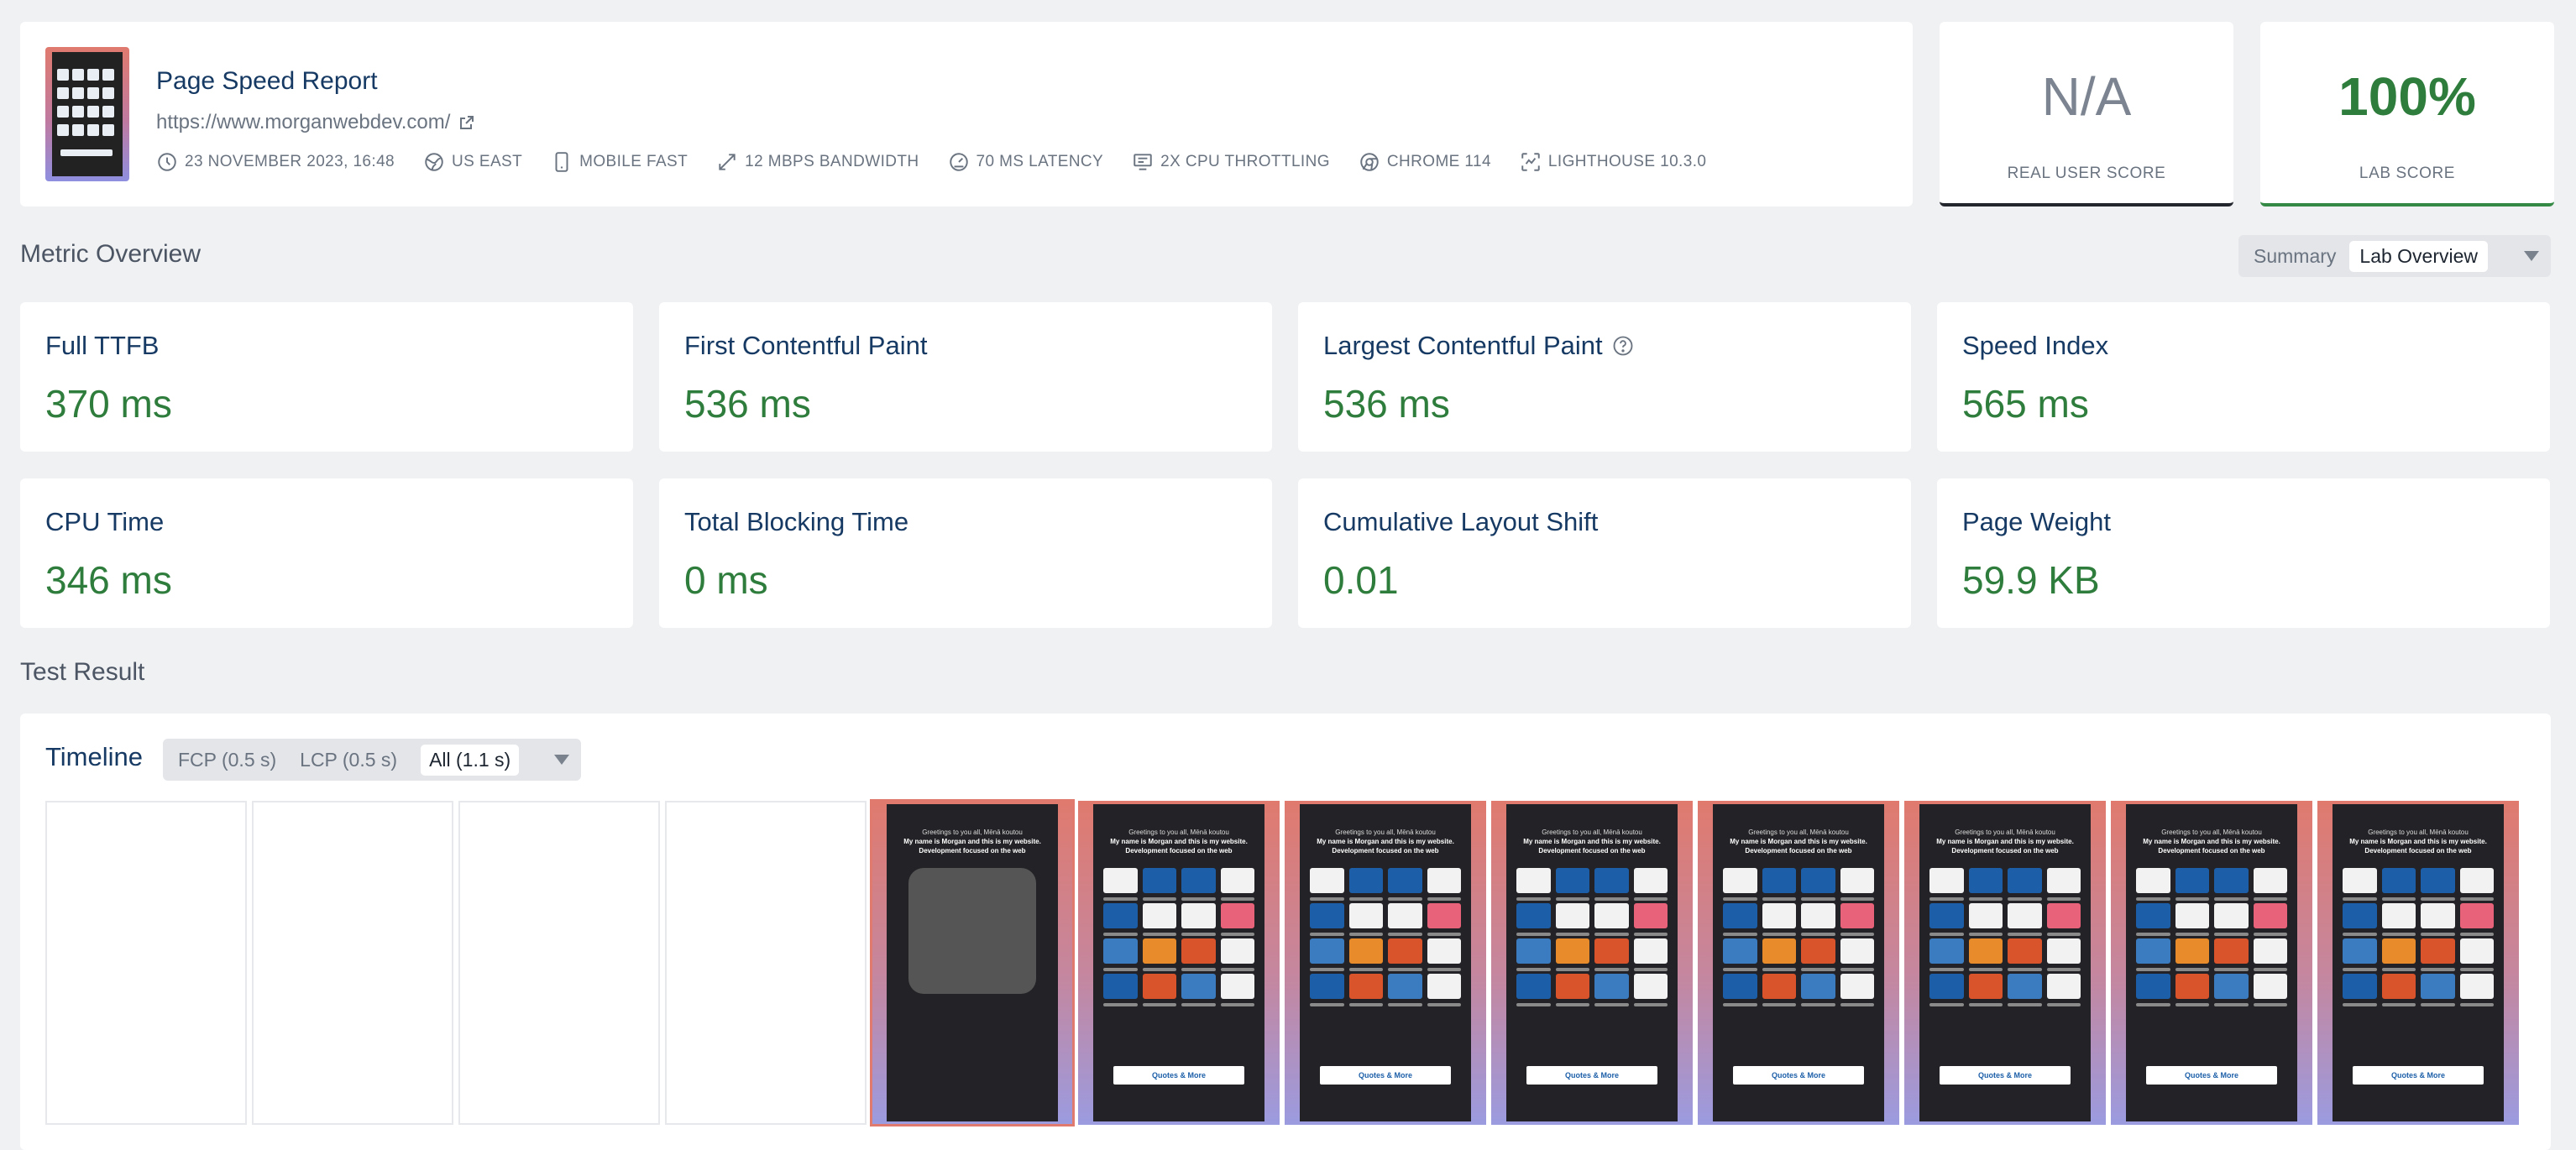 This screenshot has height=1150, width=2576. I want to click on cpu-icon, so click(1143, 162).